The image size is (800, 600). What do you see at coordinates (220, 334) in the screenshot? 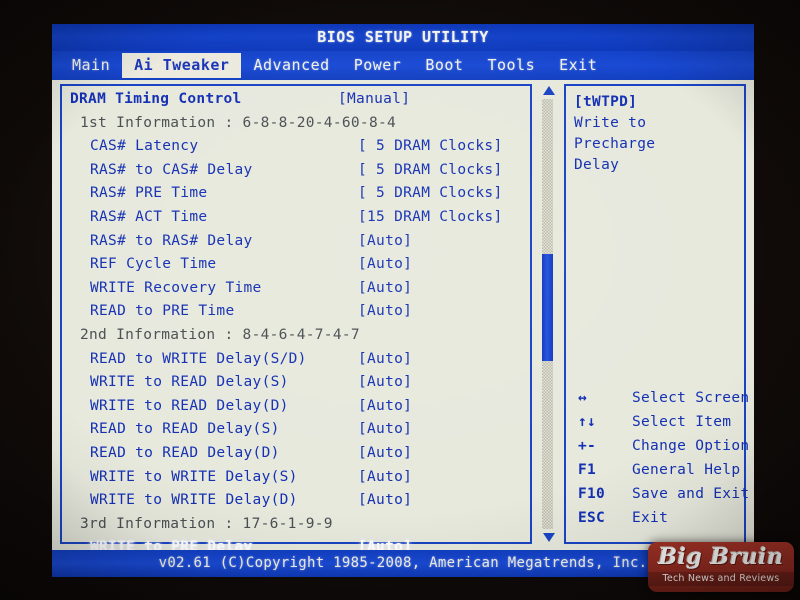
I see `setting-label: 2nd Information : 8-4-6-4-7-4-7` at bounding box center [220, 334].